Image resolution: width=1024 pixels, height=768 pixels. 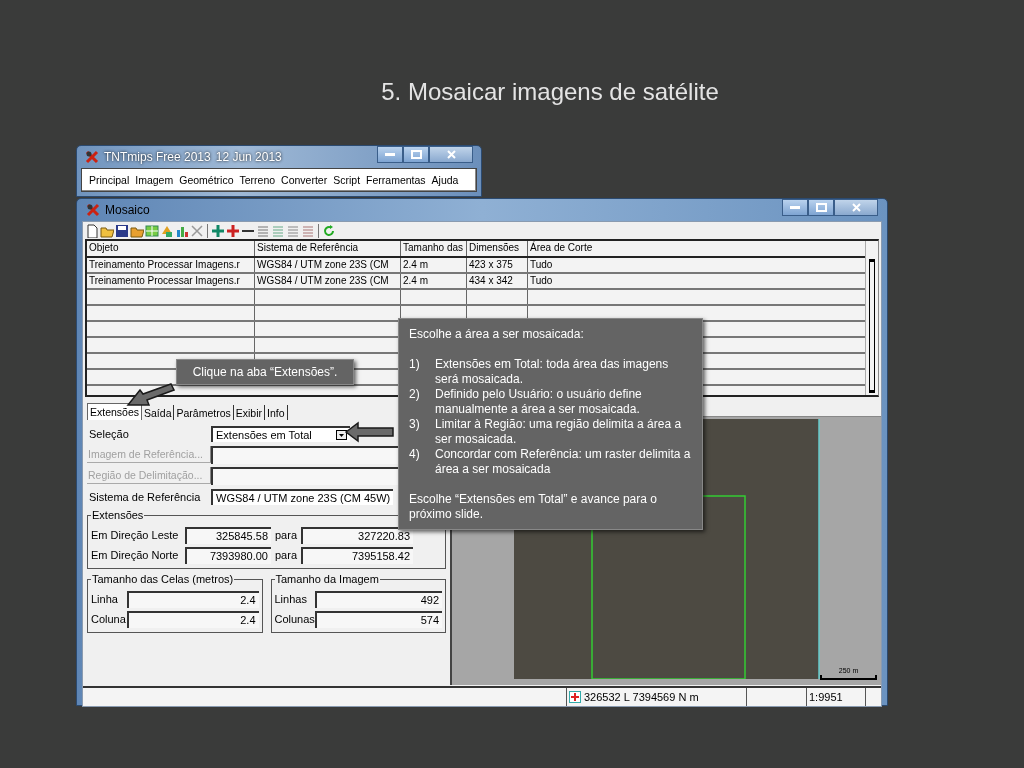 I want to click on field-label: Em Direção Leste, so click(x=135, y=535).